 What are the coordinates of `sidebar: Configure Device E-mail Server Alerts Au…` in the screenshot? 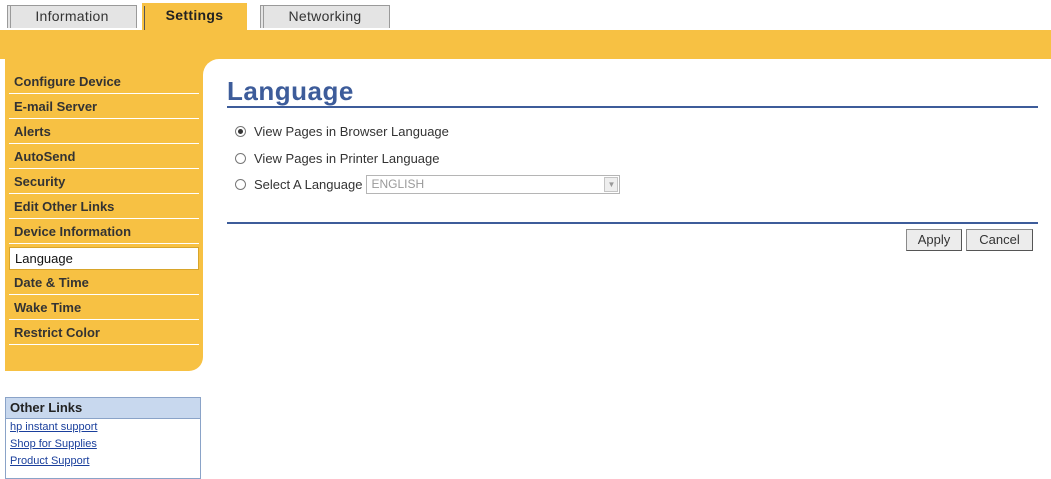 It's located at (104, 215).